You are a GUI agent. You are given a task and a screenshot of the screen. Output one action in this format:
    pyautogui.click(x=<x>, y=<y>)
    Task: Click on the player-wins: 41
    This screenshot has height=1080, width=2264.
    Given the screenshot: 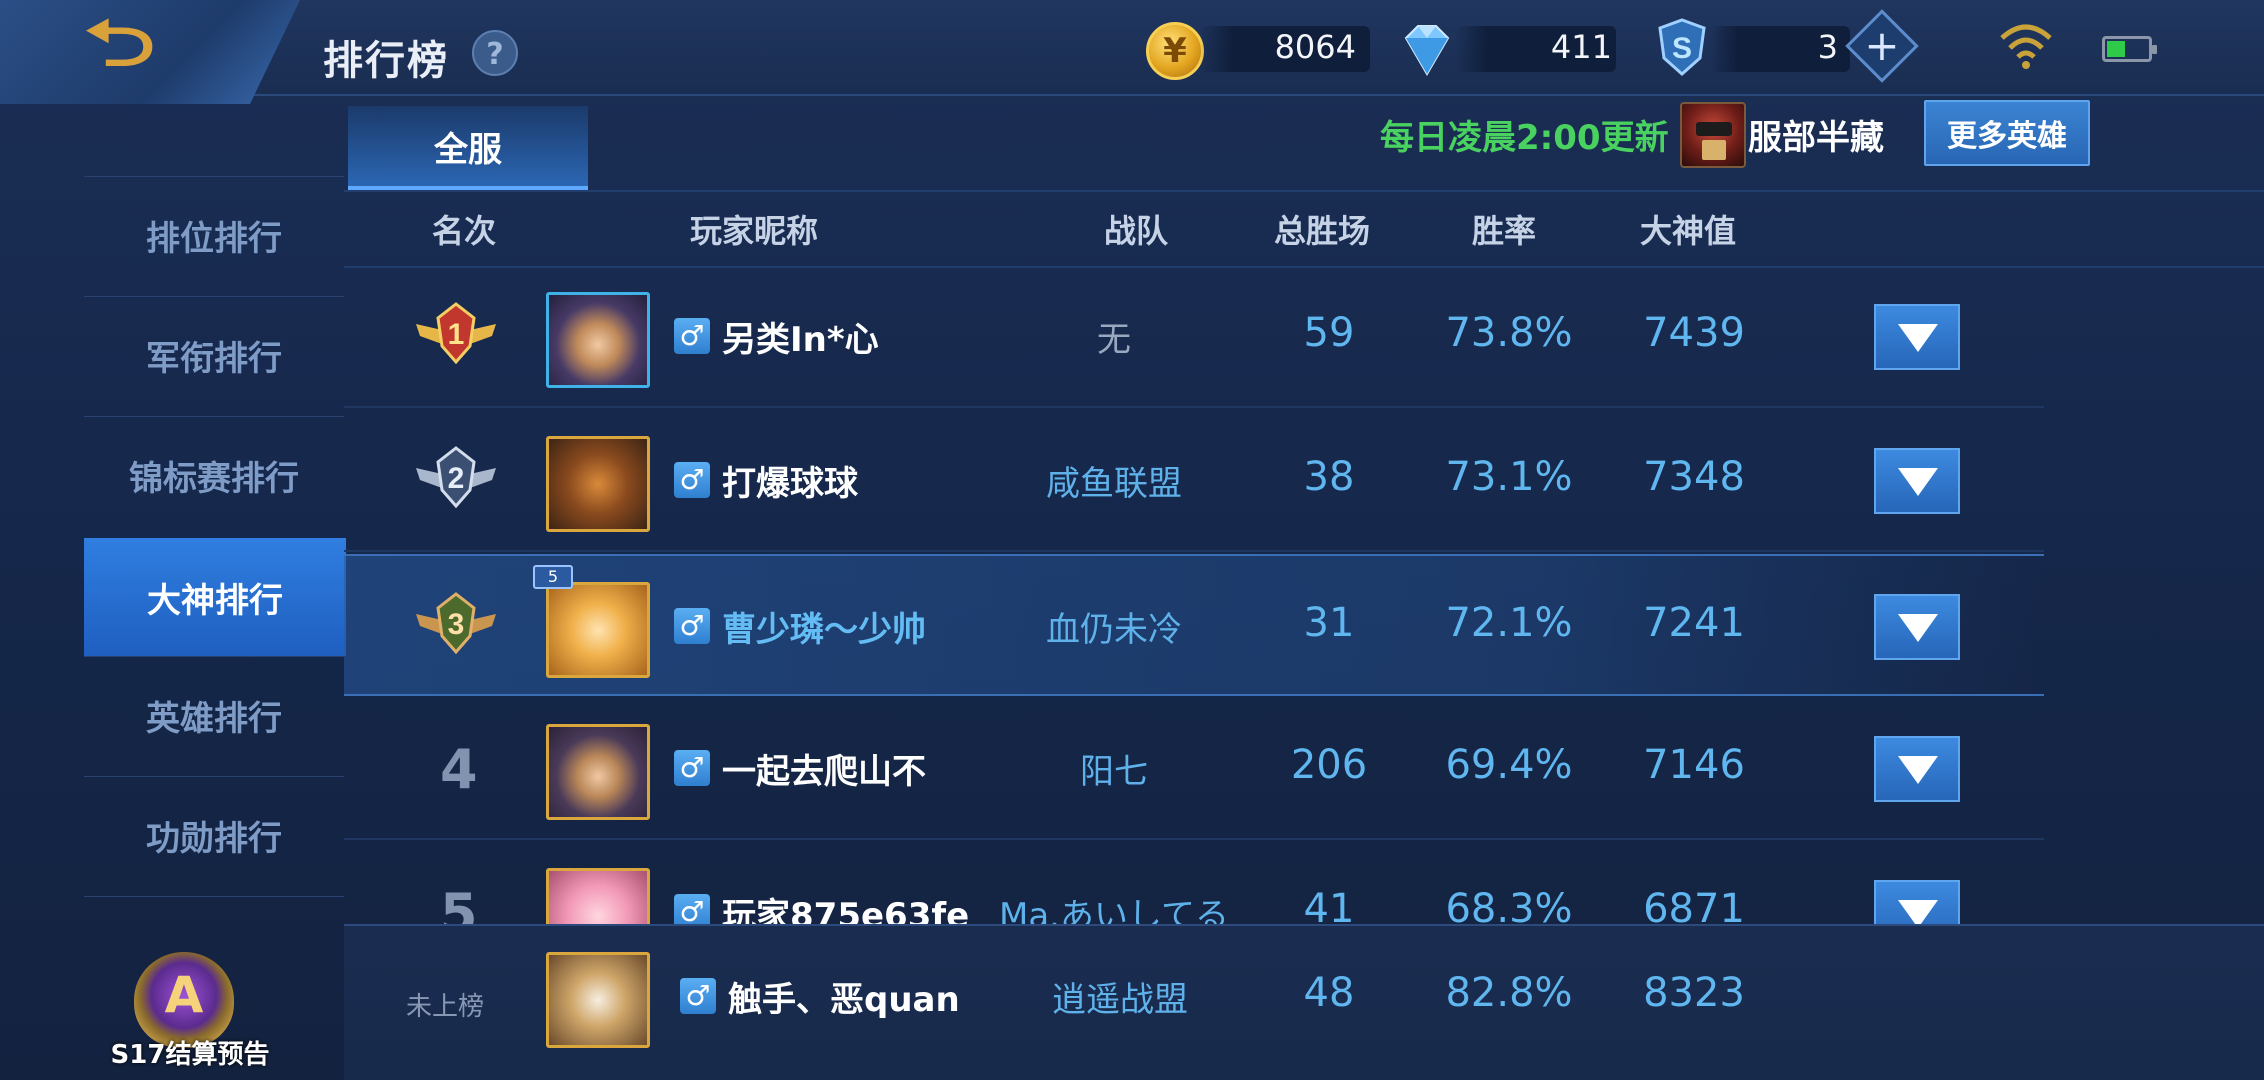 What is the action you would take?
    pyautogui.click(x=1329, y=905)
    